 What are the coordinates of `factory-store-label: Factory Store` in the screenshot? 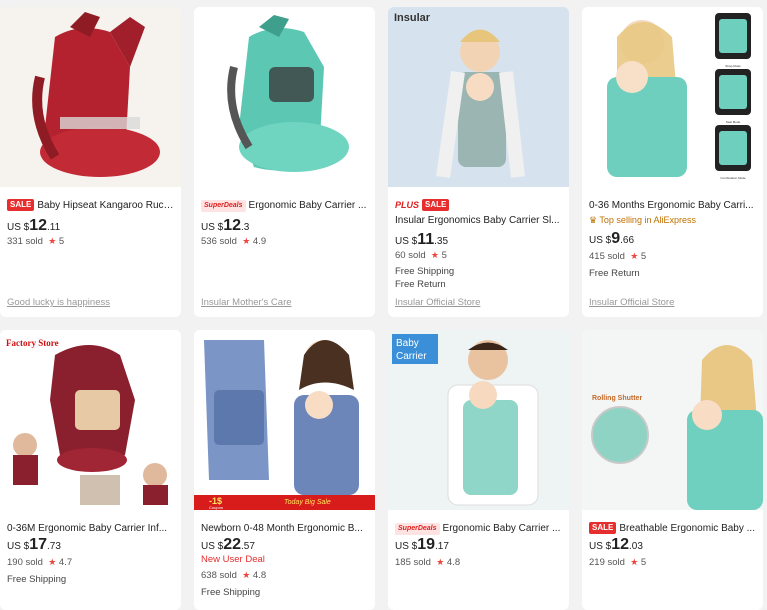 It's located at (32, 343).